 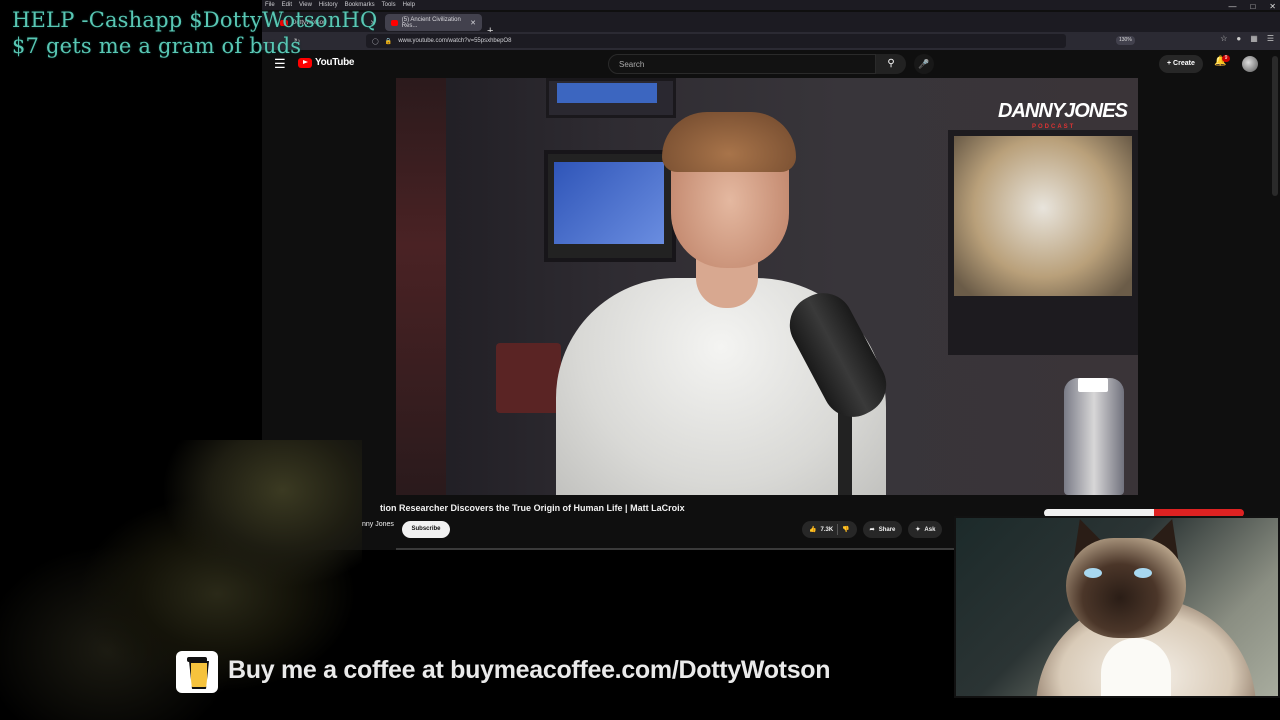 What do you see at coordinates (924, 64) in the screenshot?
I see `microphone-icon: 🎤` at bounding box center [924, 64].